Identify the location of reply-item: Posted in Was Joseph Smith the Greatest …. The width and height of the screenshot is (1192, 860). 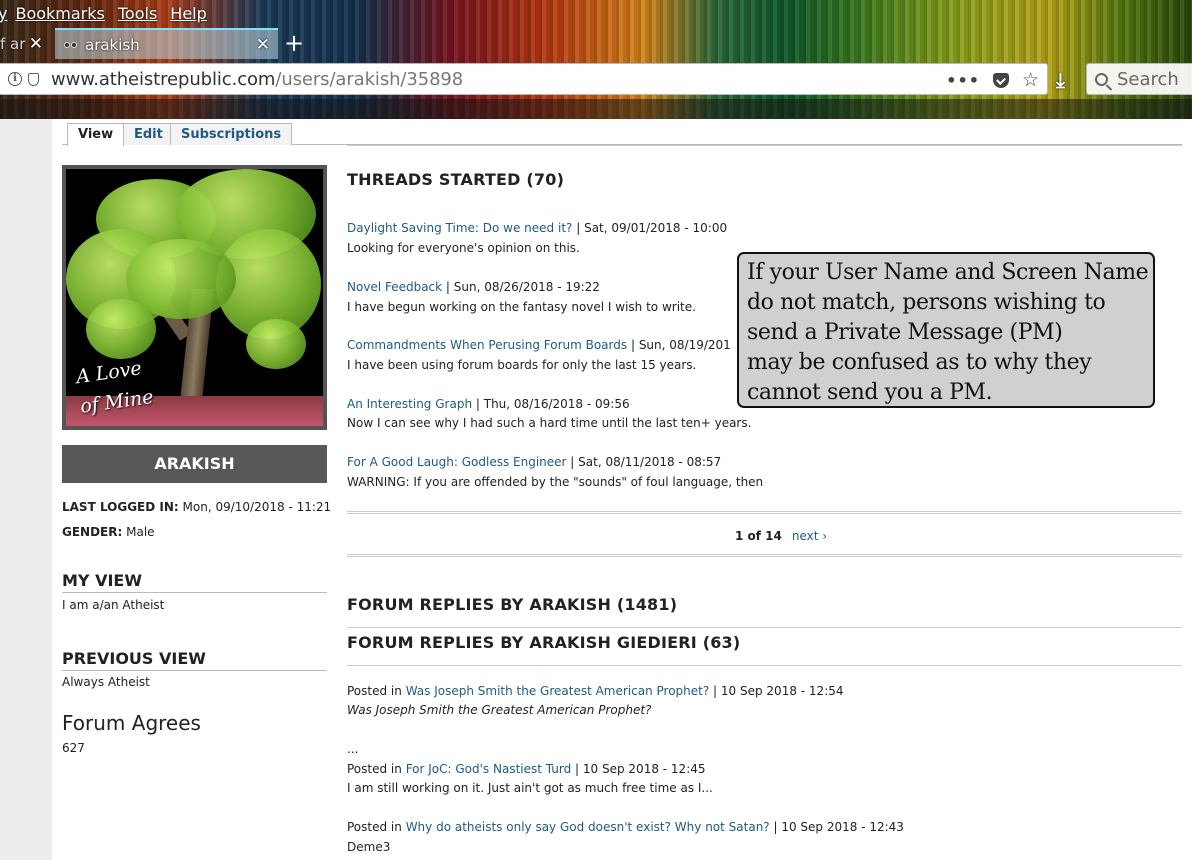
(595, 691).